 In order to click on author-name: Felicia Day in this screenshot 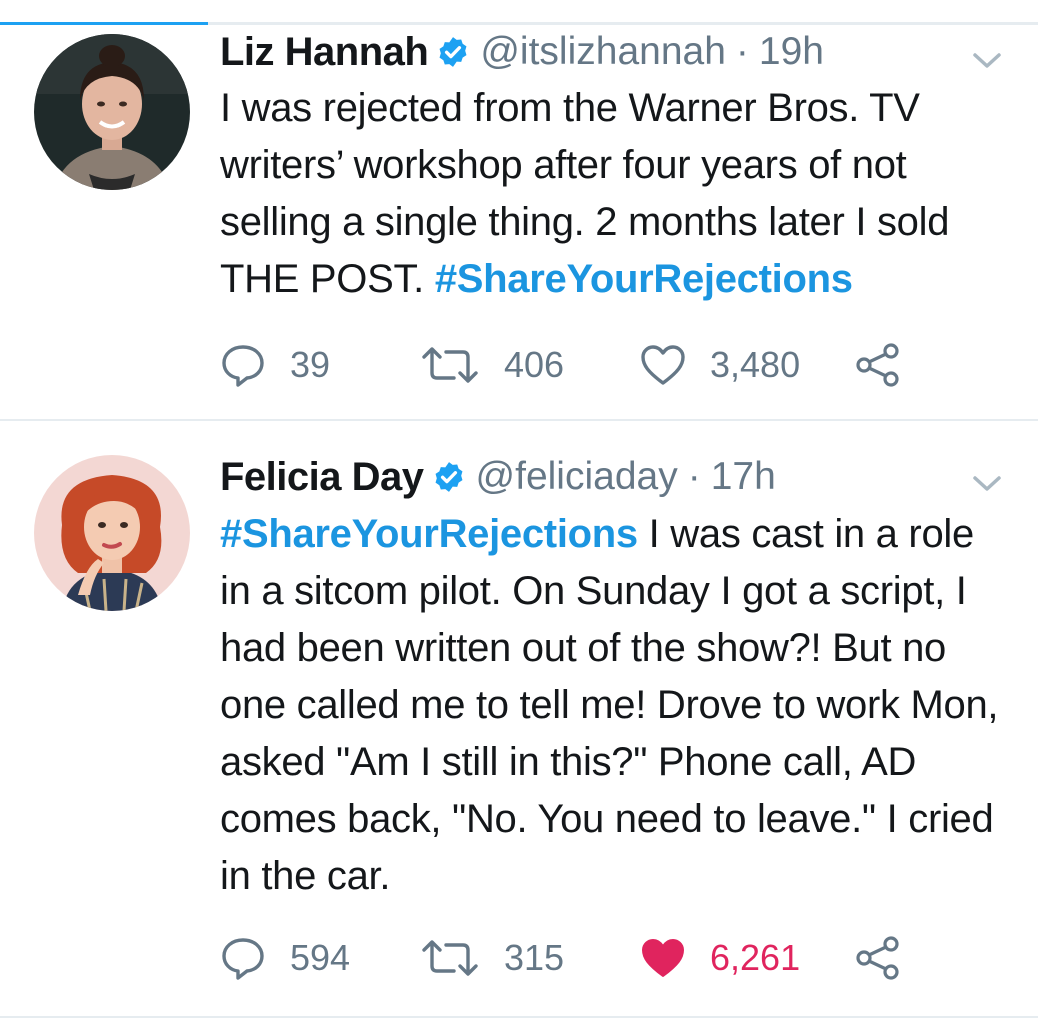, I will do `click(322, 477)`.